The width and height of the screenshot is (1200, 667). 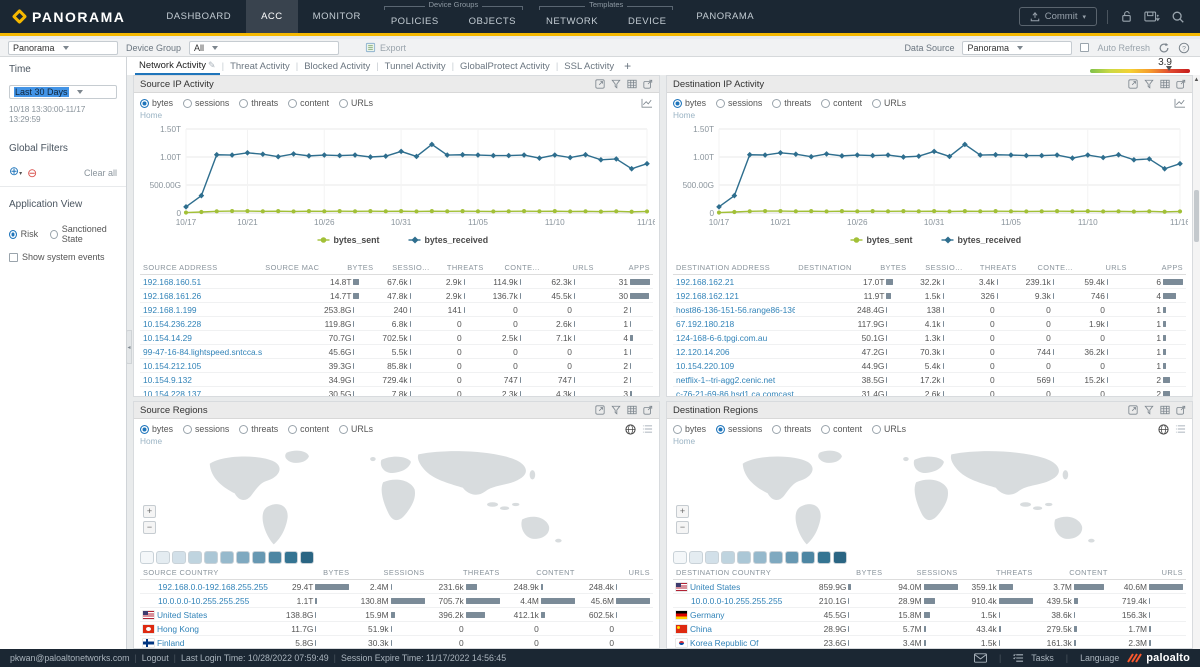 What do you see at coordinates (1157, 295) in the screenshot?
I see `metric-cell: 4` at bounding box center [1157, 295].